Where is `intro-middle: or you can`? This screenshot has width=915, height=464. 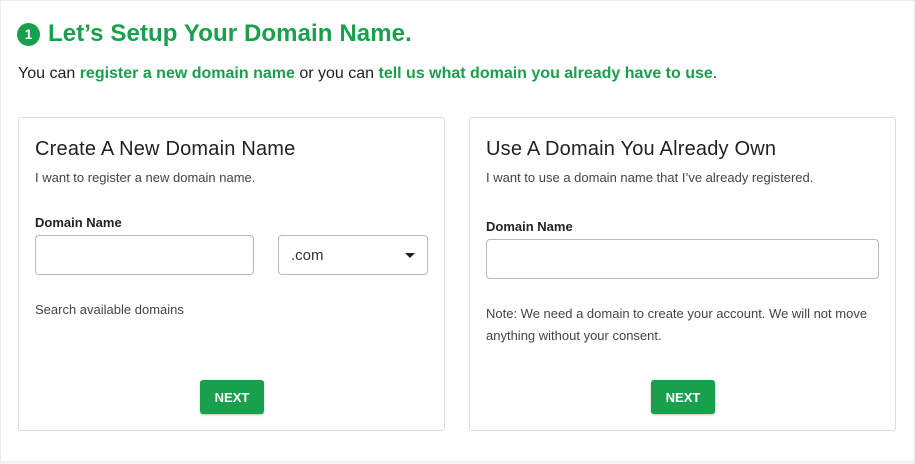
intro-middle: or you can is located at coordinates (336, 73).